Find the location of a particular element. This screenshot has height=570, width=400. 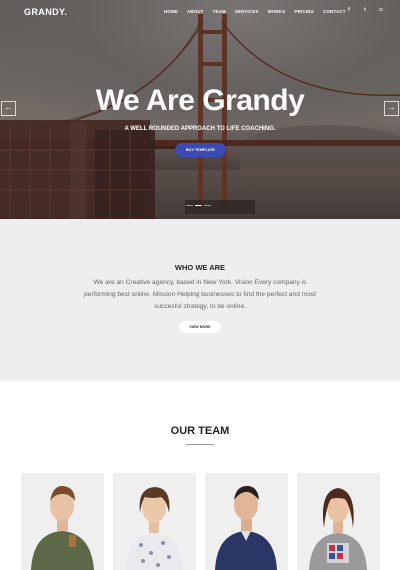

team-title-underline is located at coordinates (200, 444).